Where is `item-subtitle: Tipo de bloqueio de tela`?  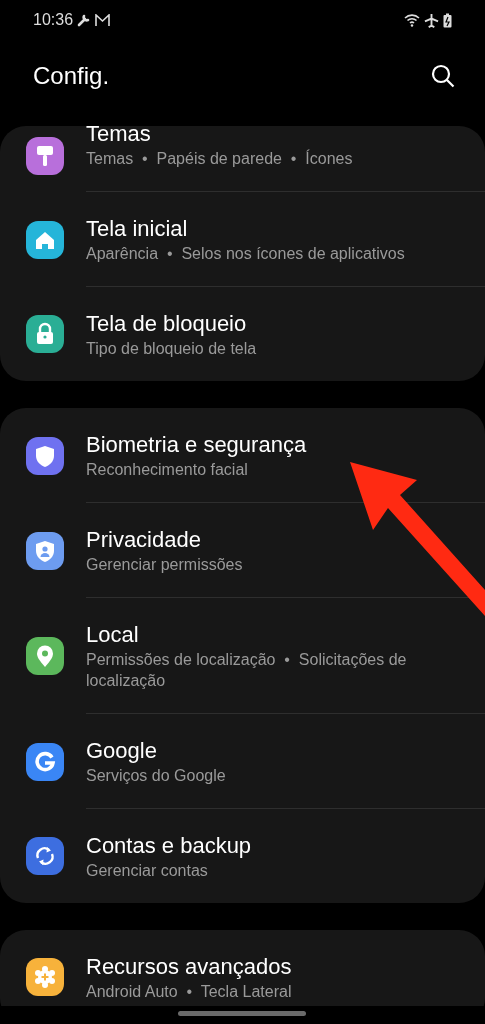 item-subtitle: Tipo de bloqueio de tela is located at coordinates (172, 349).